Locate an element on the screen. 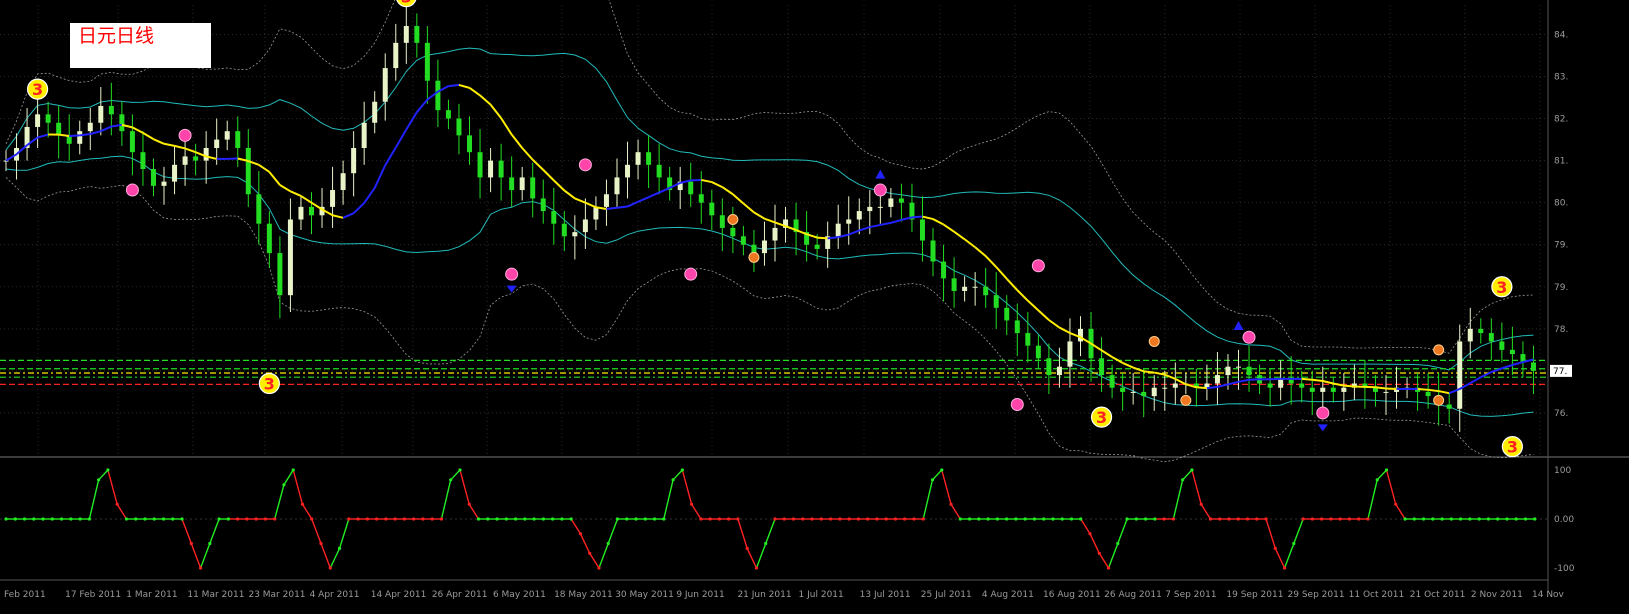  price-tick-label: 82. is located at coordinates (1561, 120).